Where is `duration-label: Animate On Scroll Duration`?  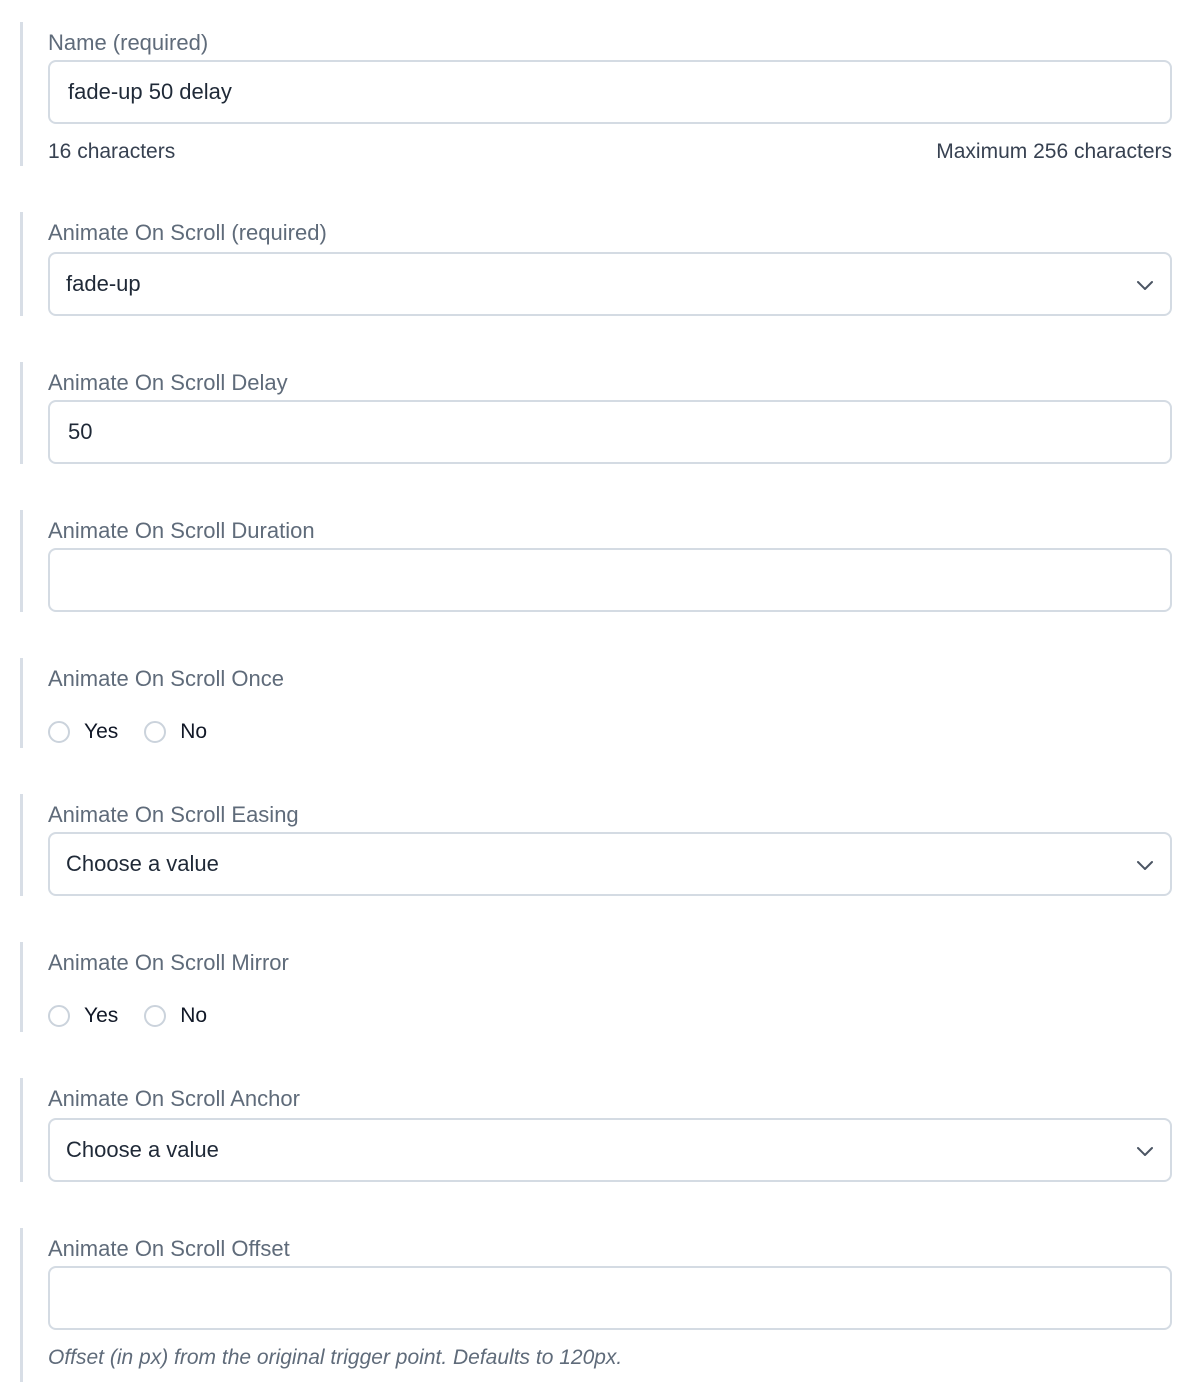 duration-label: Animate On Scroll Duration is located at coordinates (181, 530).